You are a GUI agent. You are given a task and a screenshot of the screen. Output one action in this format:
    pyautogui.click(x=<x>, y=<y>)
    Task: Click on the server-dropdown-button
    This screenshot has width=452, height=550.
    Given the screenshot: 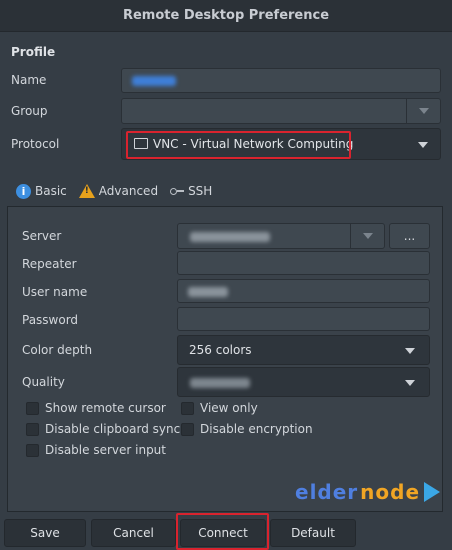 What is the action you would take?
    pyautogui.click(x=367, y=236)
    